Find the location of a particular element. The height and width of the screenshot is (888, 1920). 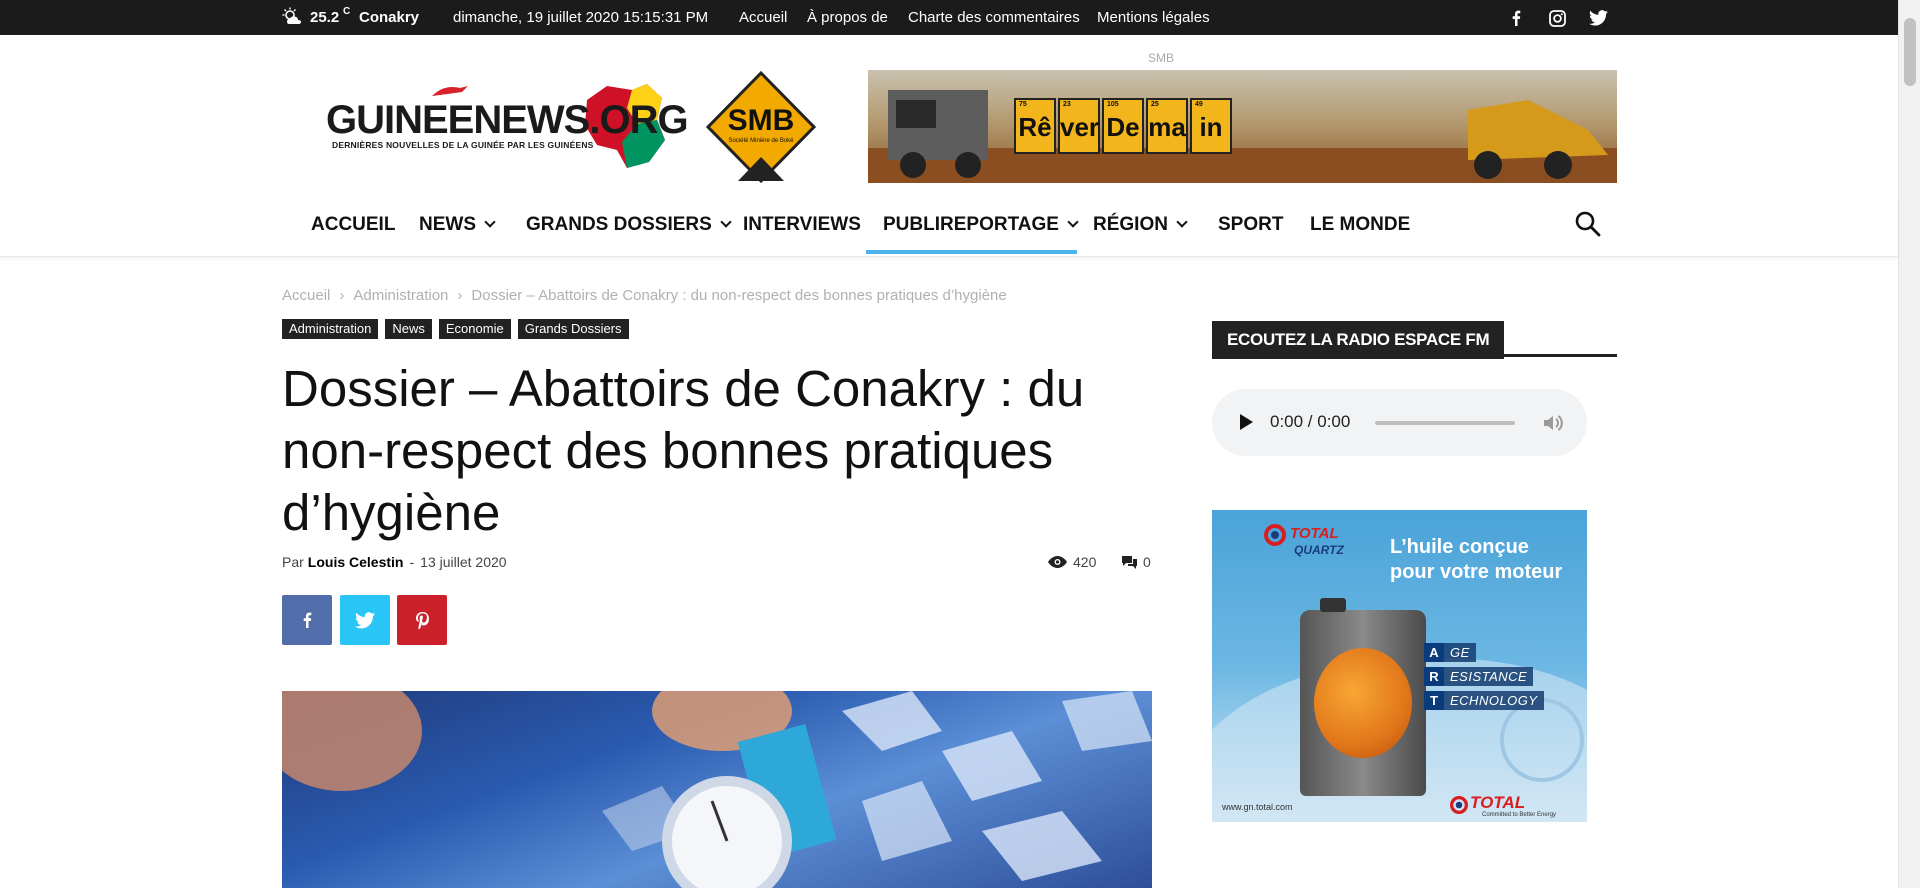

category-tag: Administration is located at coordinates (330, 329).